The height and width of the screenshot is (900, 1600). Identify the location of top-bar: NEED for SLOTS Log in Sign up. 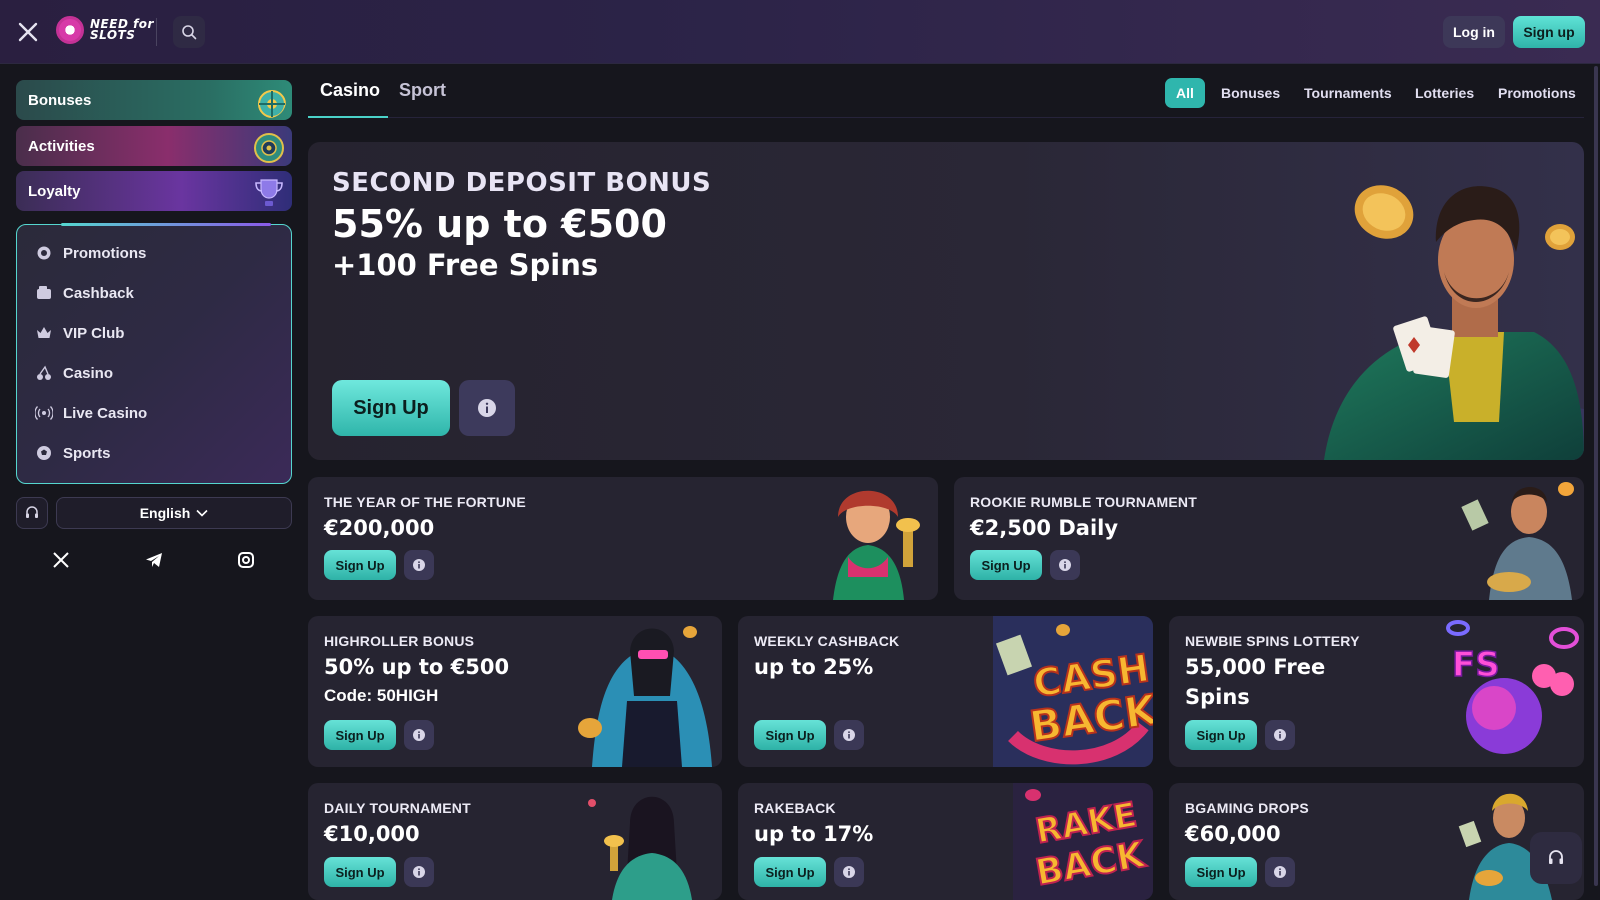
(800, 32).